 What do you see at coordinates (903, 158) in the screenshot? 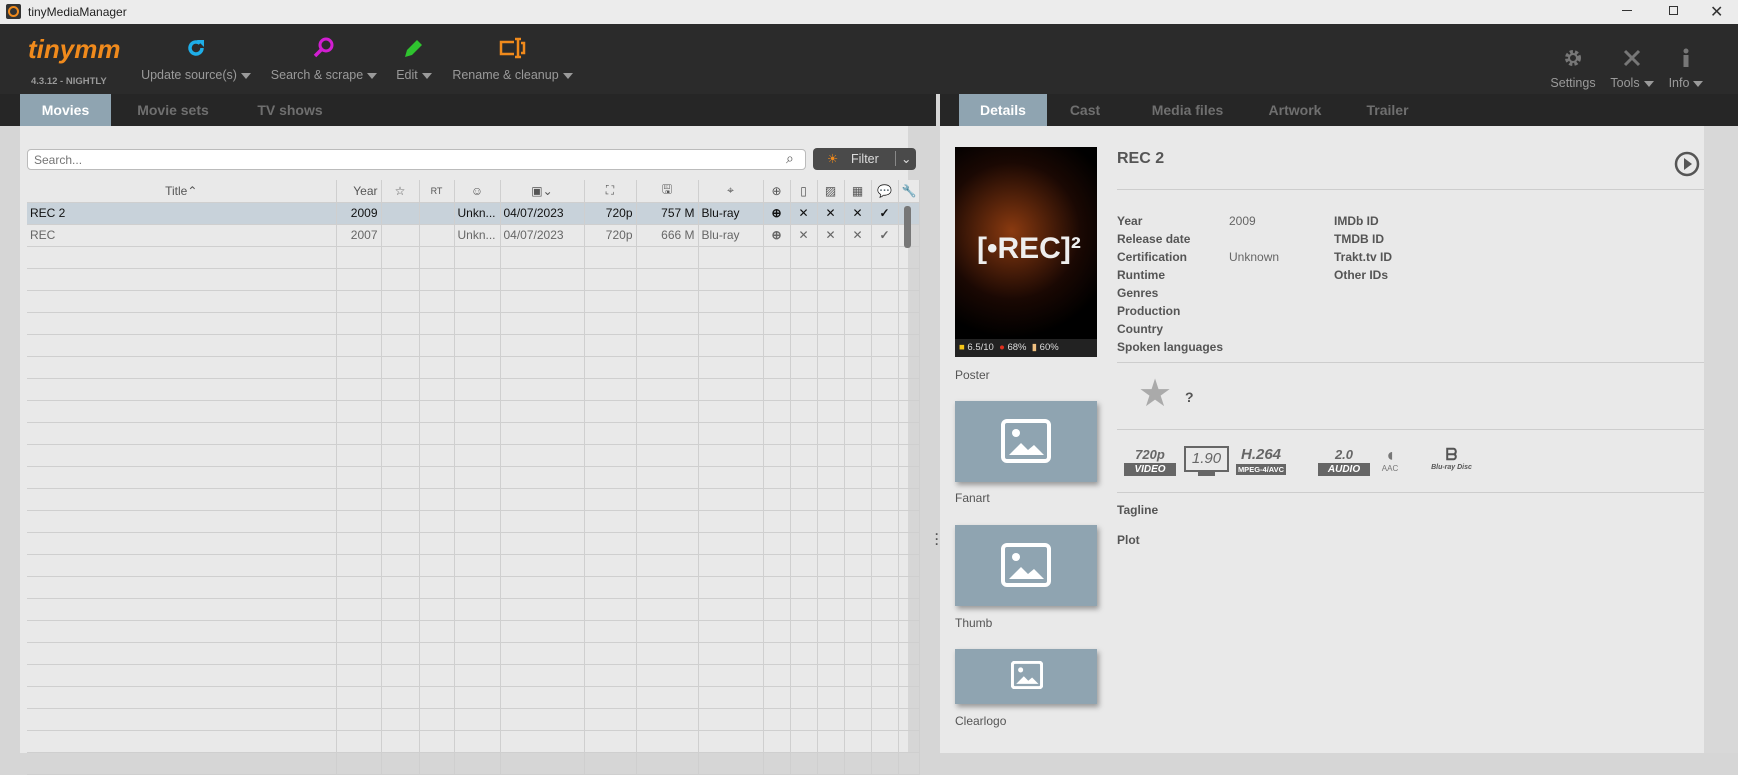
I see `filter-dropdown-button: ⌄` at bounding box center [903, 158].